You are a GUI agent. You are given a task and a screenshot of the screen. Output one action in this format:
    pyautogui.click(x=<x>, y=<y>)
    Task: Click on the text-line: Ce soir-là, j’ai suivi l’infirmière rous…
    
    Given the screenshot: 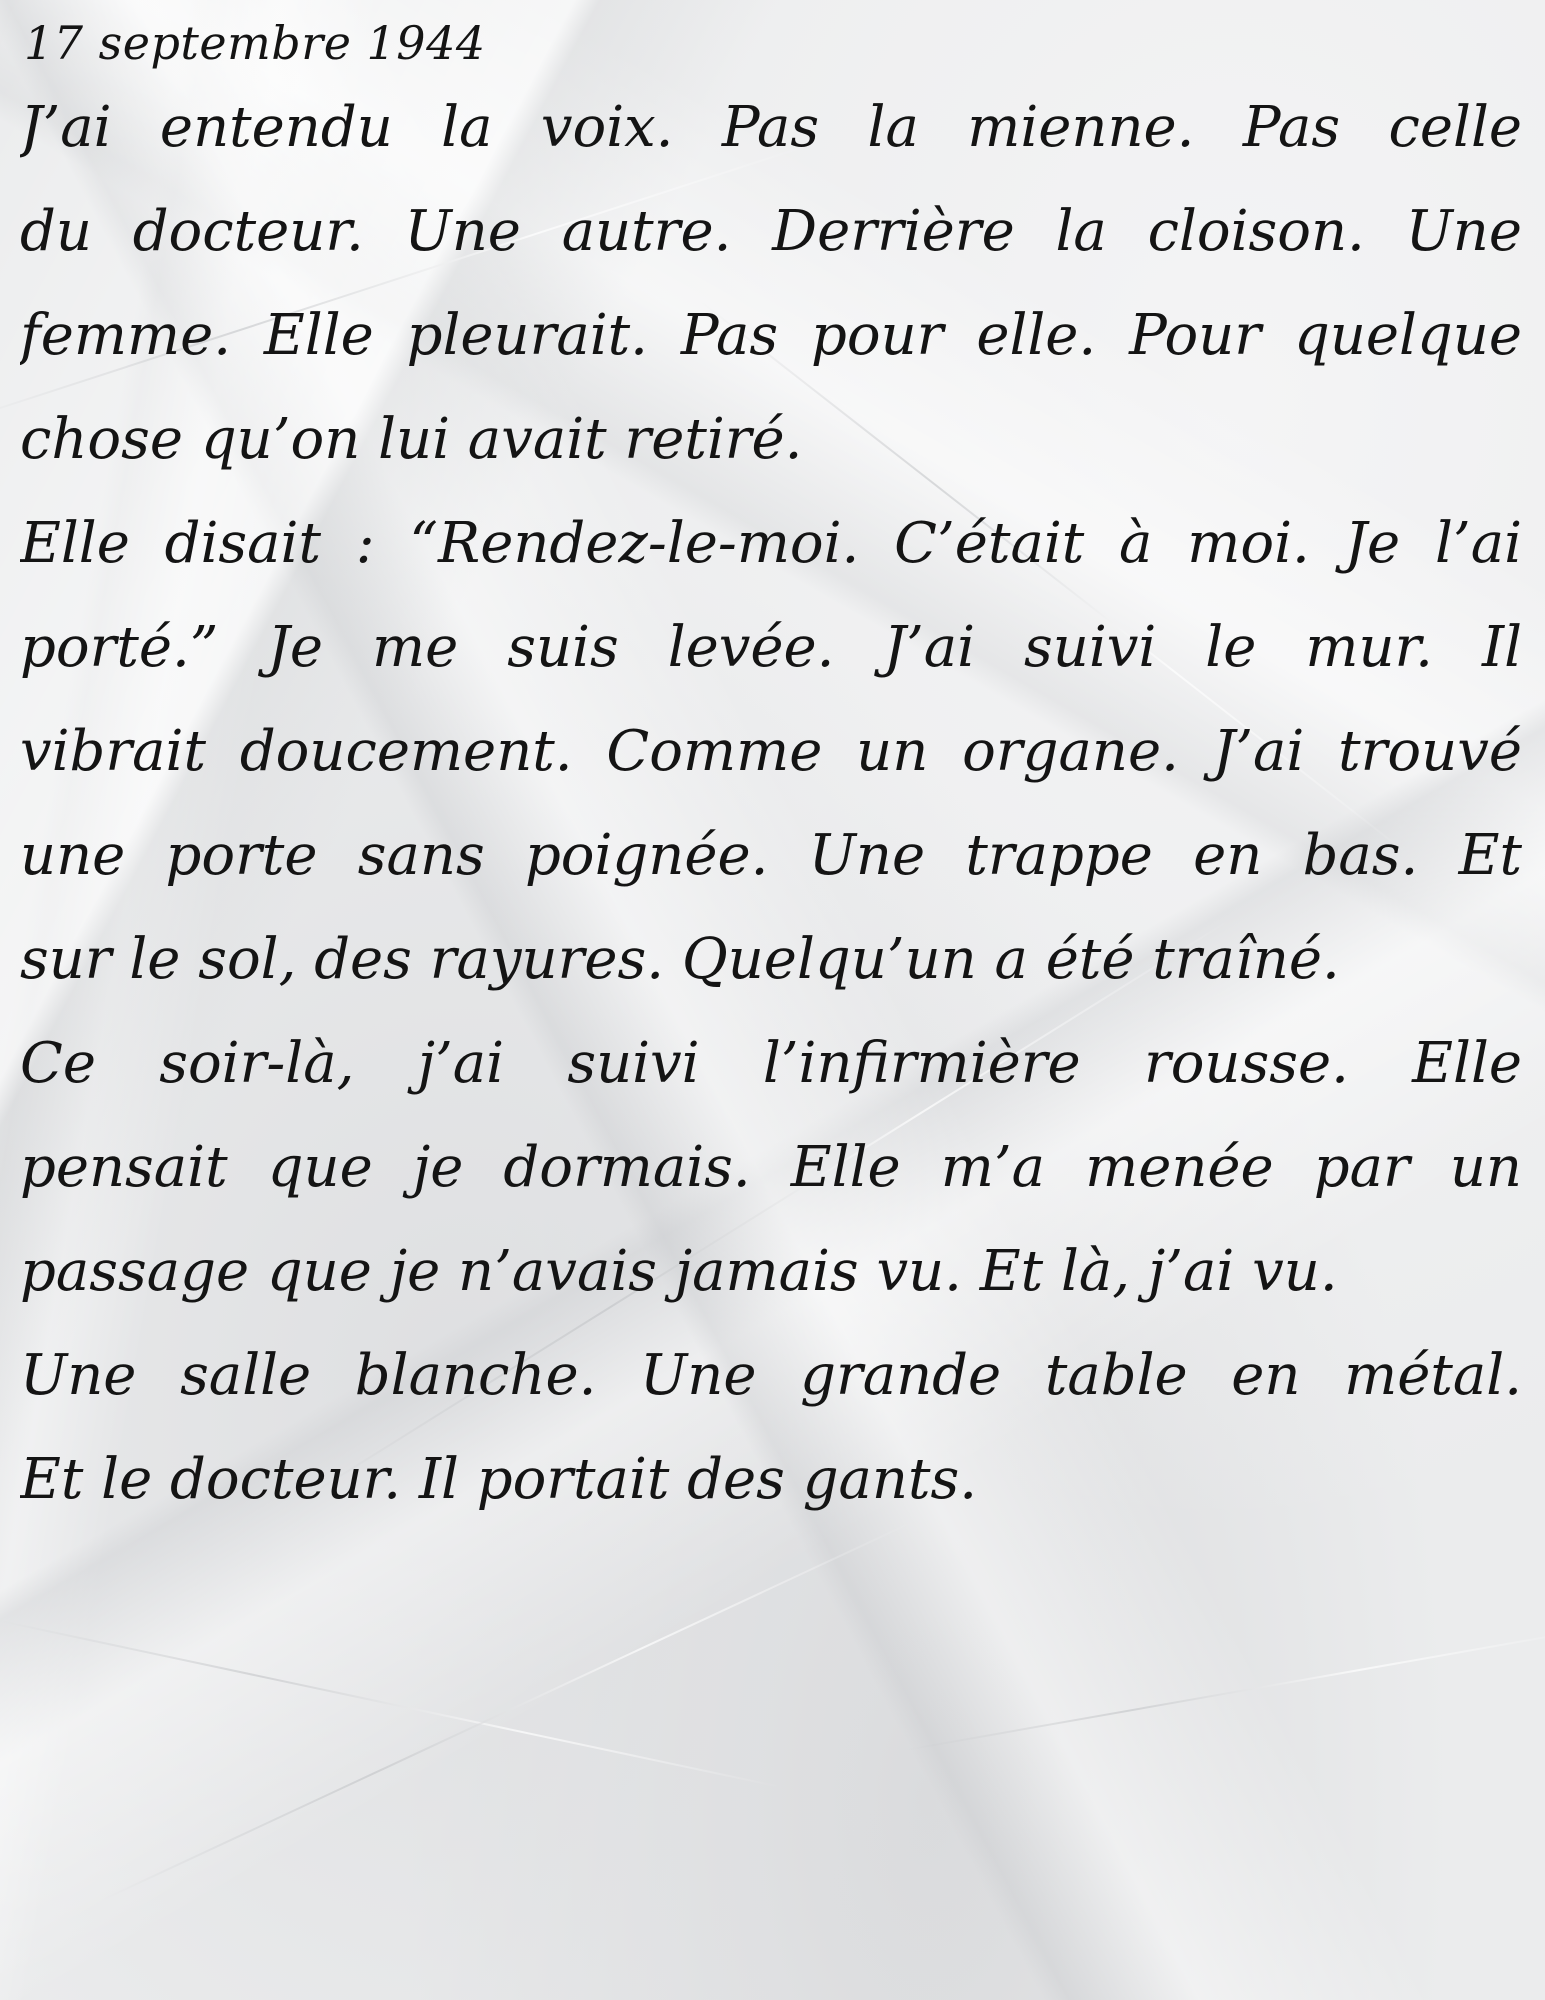 What is the action you would take?
    pyautogui.click(x=771, y=1063)
    